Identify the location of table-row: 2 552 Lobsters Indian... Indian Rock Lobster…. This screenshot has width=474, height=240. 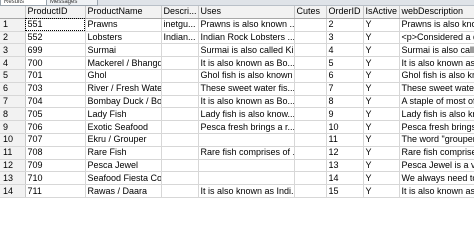
(237, 38).